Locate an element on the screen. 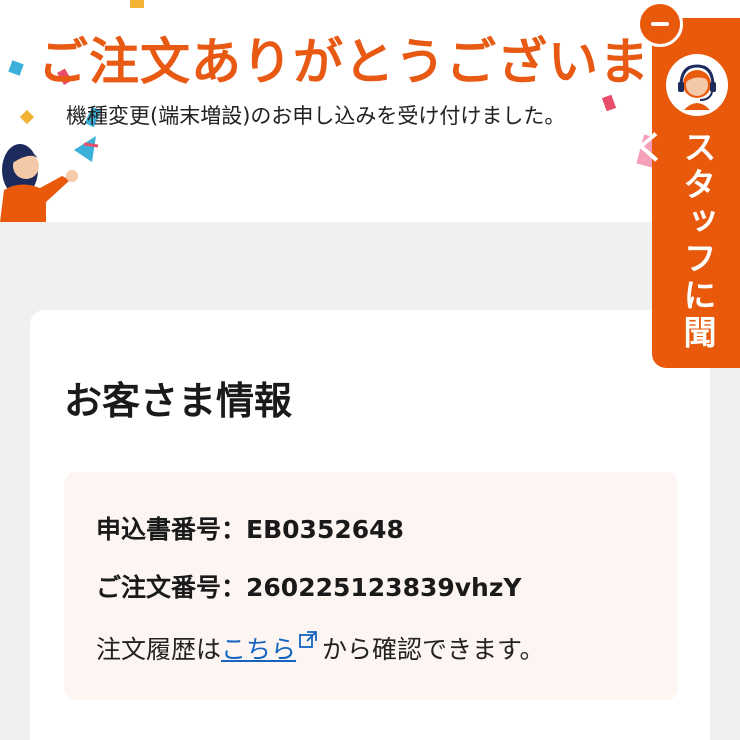 The width and height of the screenshot is (740, 740). application-number-row: 申込書番号：EB0352648 is located at coordinates (250, 528).